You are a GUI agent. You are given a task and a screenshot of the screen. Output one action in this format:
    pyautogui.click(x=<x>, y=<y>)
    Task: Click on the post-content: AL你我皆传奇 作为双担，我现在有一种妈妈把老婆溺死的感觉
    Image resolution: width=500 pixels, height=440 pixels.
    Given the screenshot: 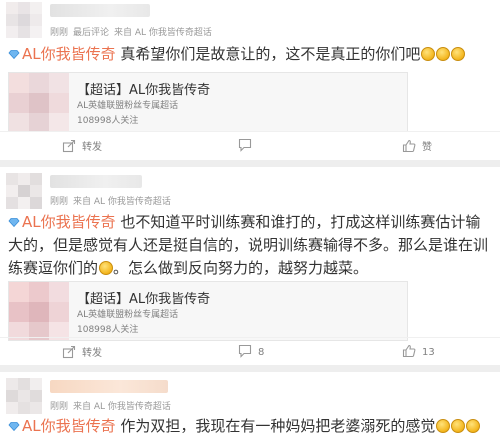 What is the action you would take?
    pyautogui.click(x=251, y=426)
    